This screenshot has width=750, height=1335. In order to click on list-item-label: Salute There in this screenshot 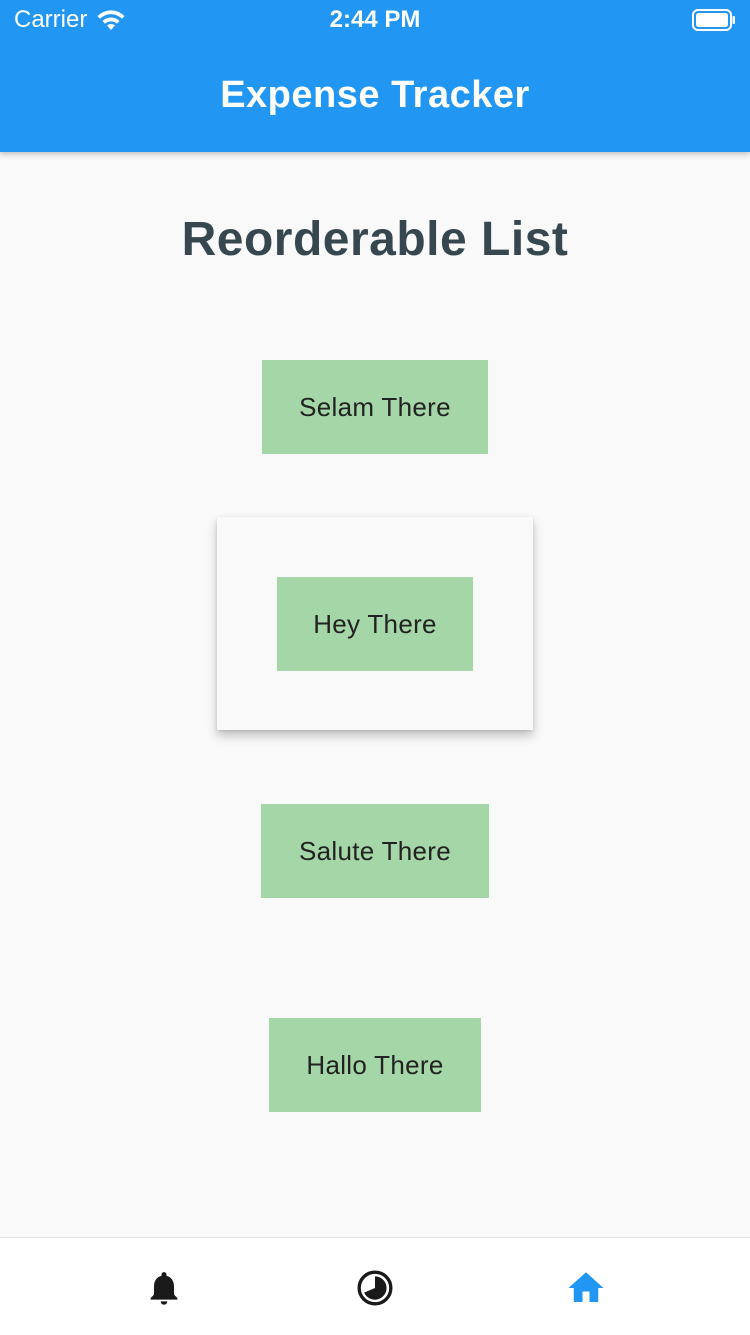, I will do `click(375, 850)`.